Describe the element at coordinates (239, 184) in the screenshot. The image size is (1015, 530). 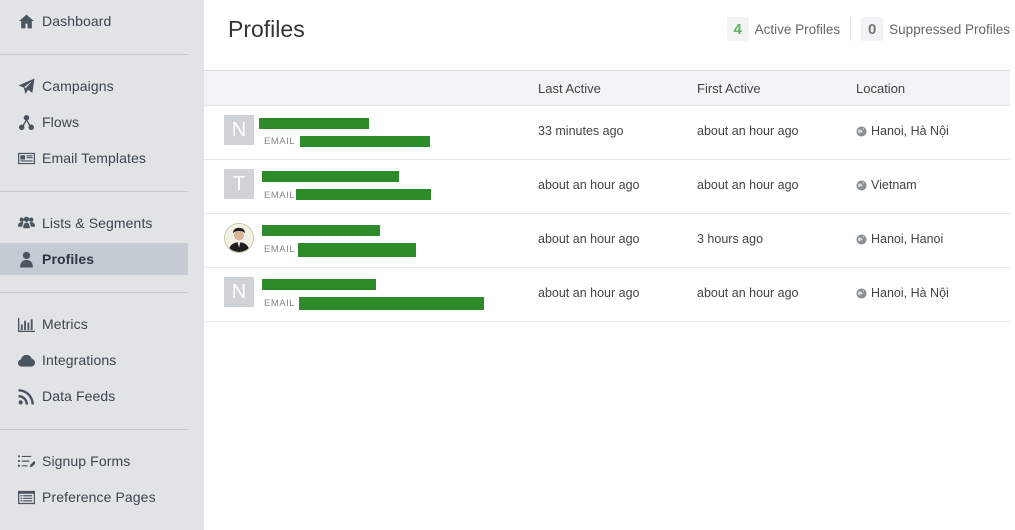
I see `avatar: T` at that location.